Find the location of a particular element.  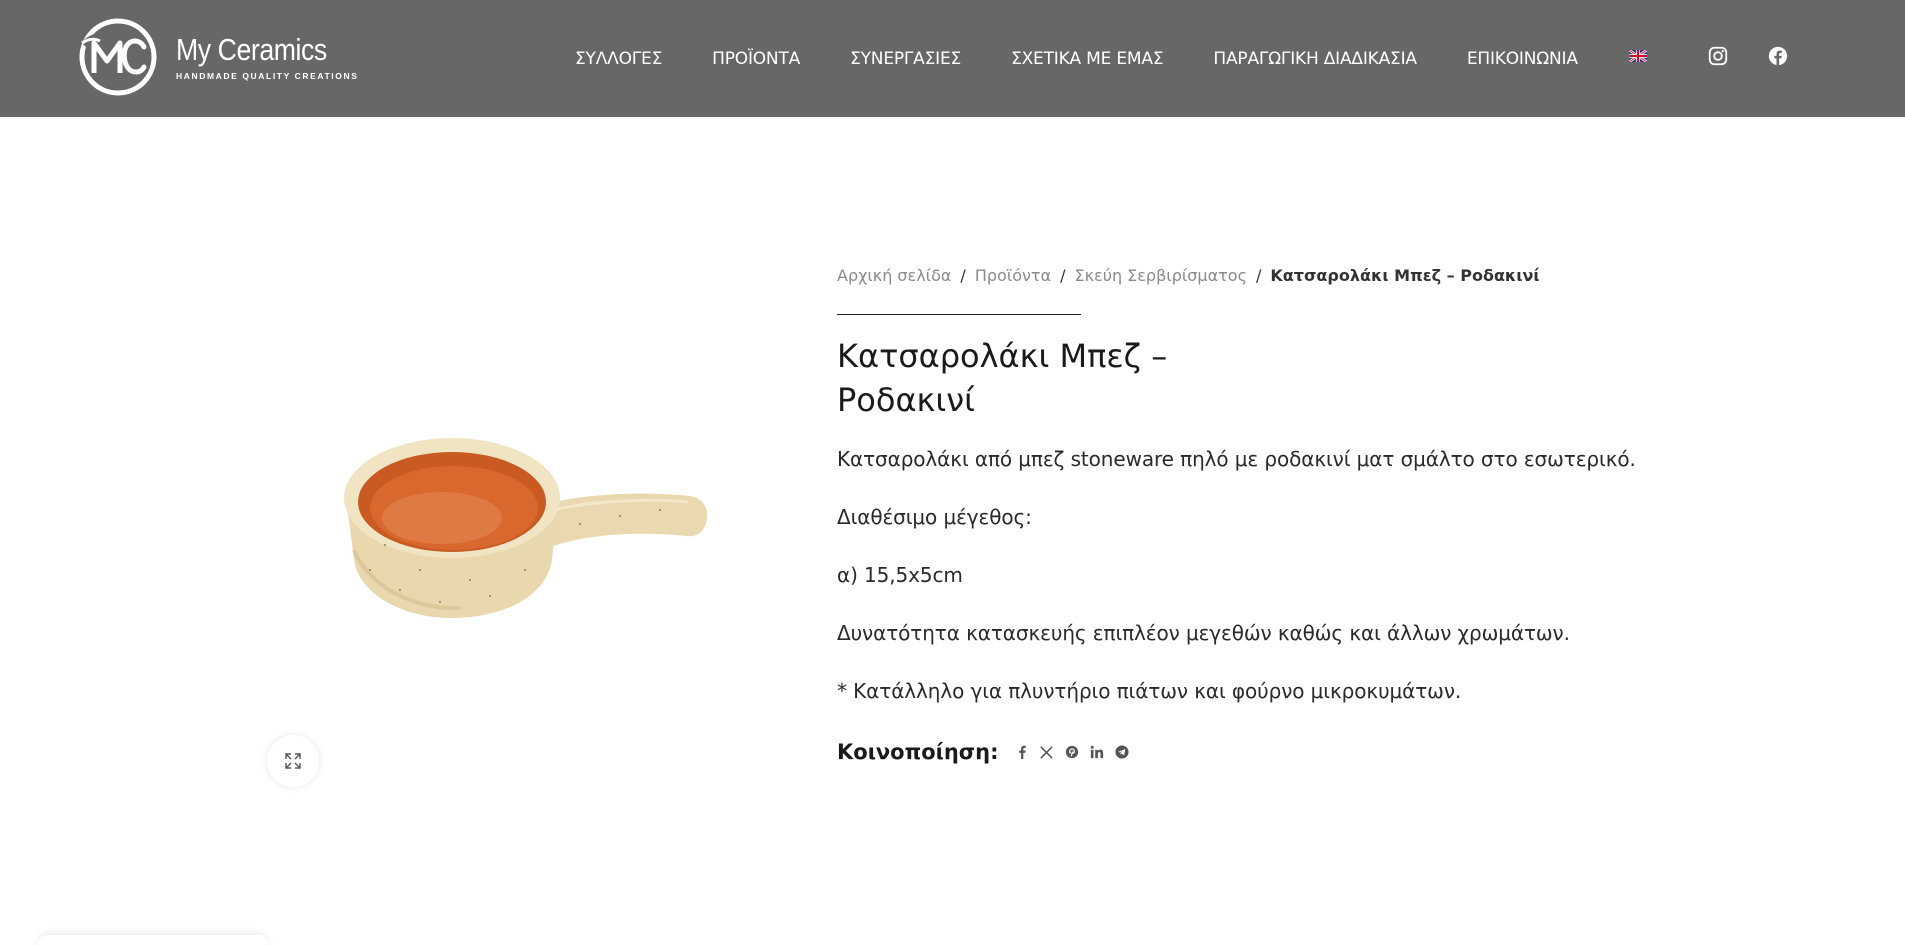

product-size-label: Διαθέσιμο μέγεθος: is located at coordinates (934, 517).